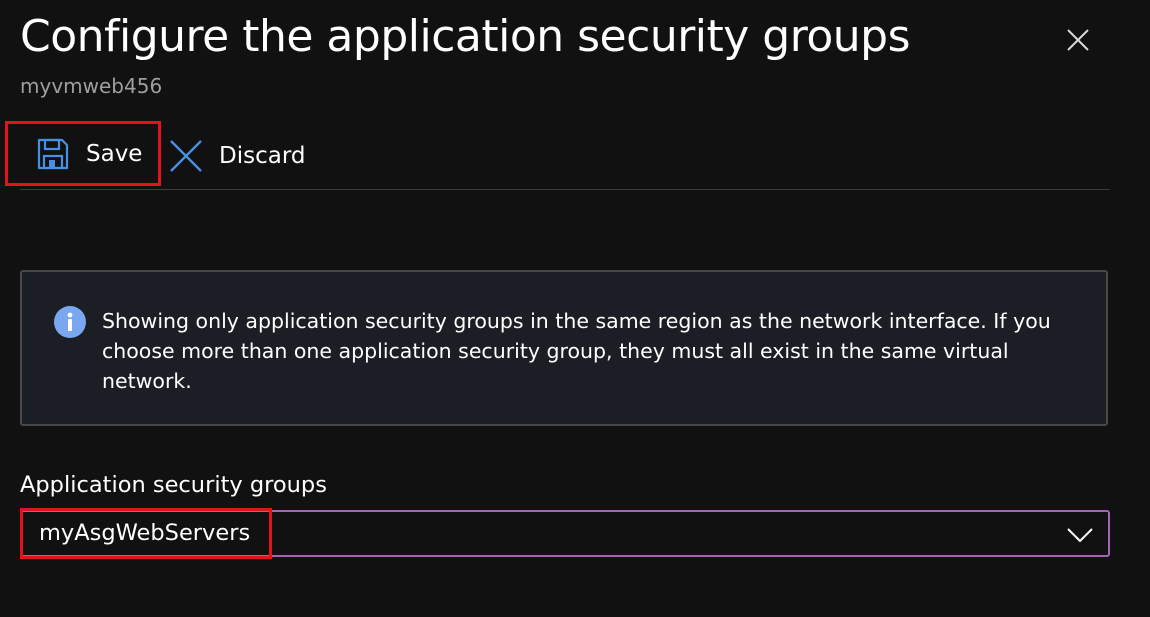 The height and width of the screenshot is (617, 1150). I want to click on close-button, so click(1078, 40).